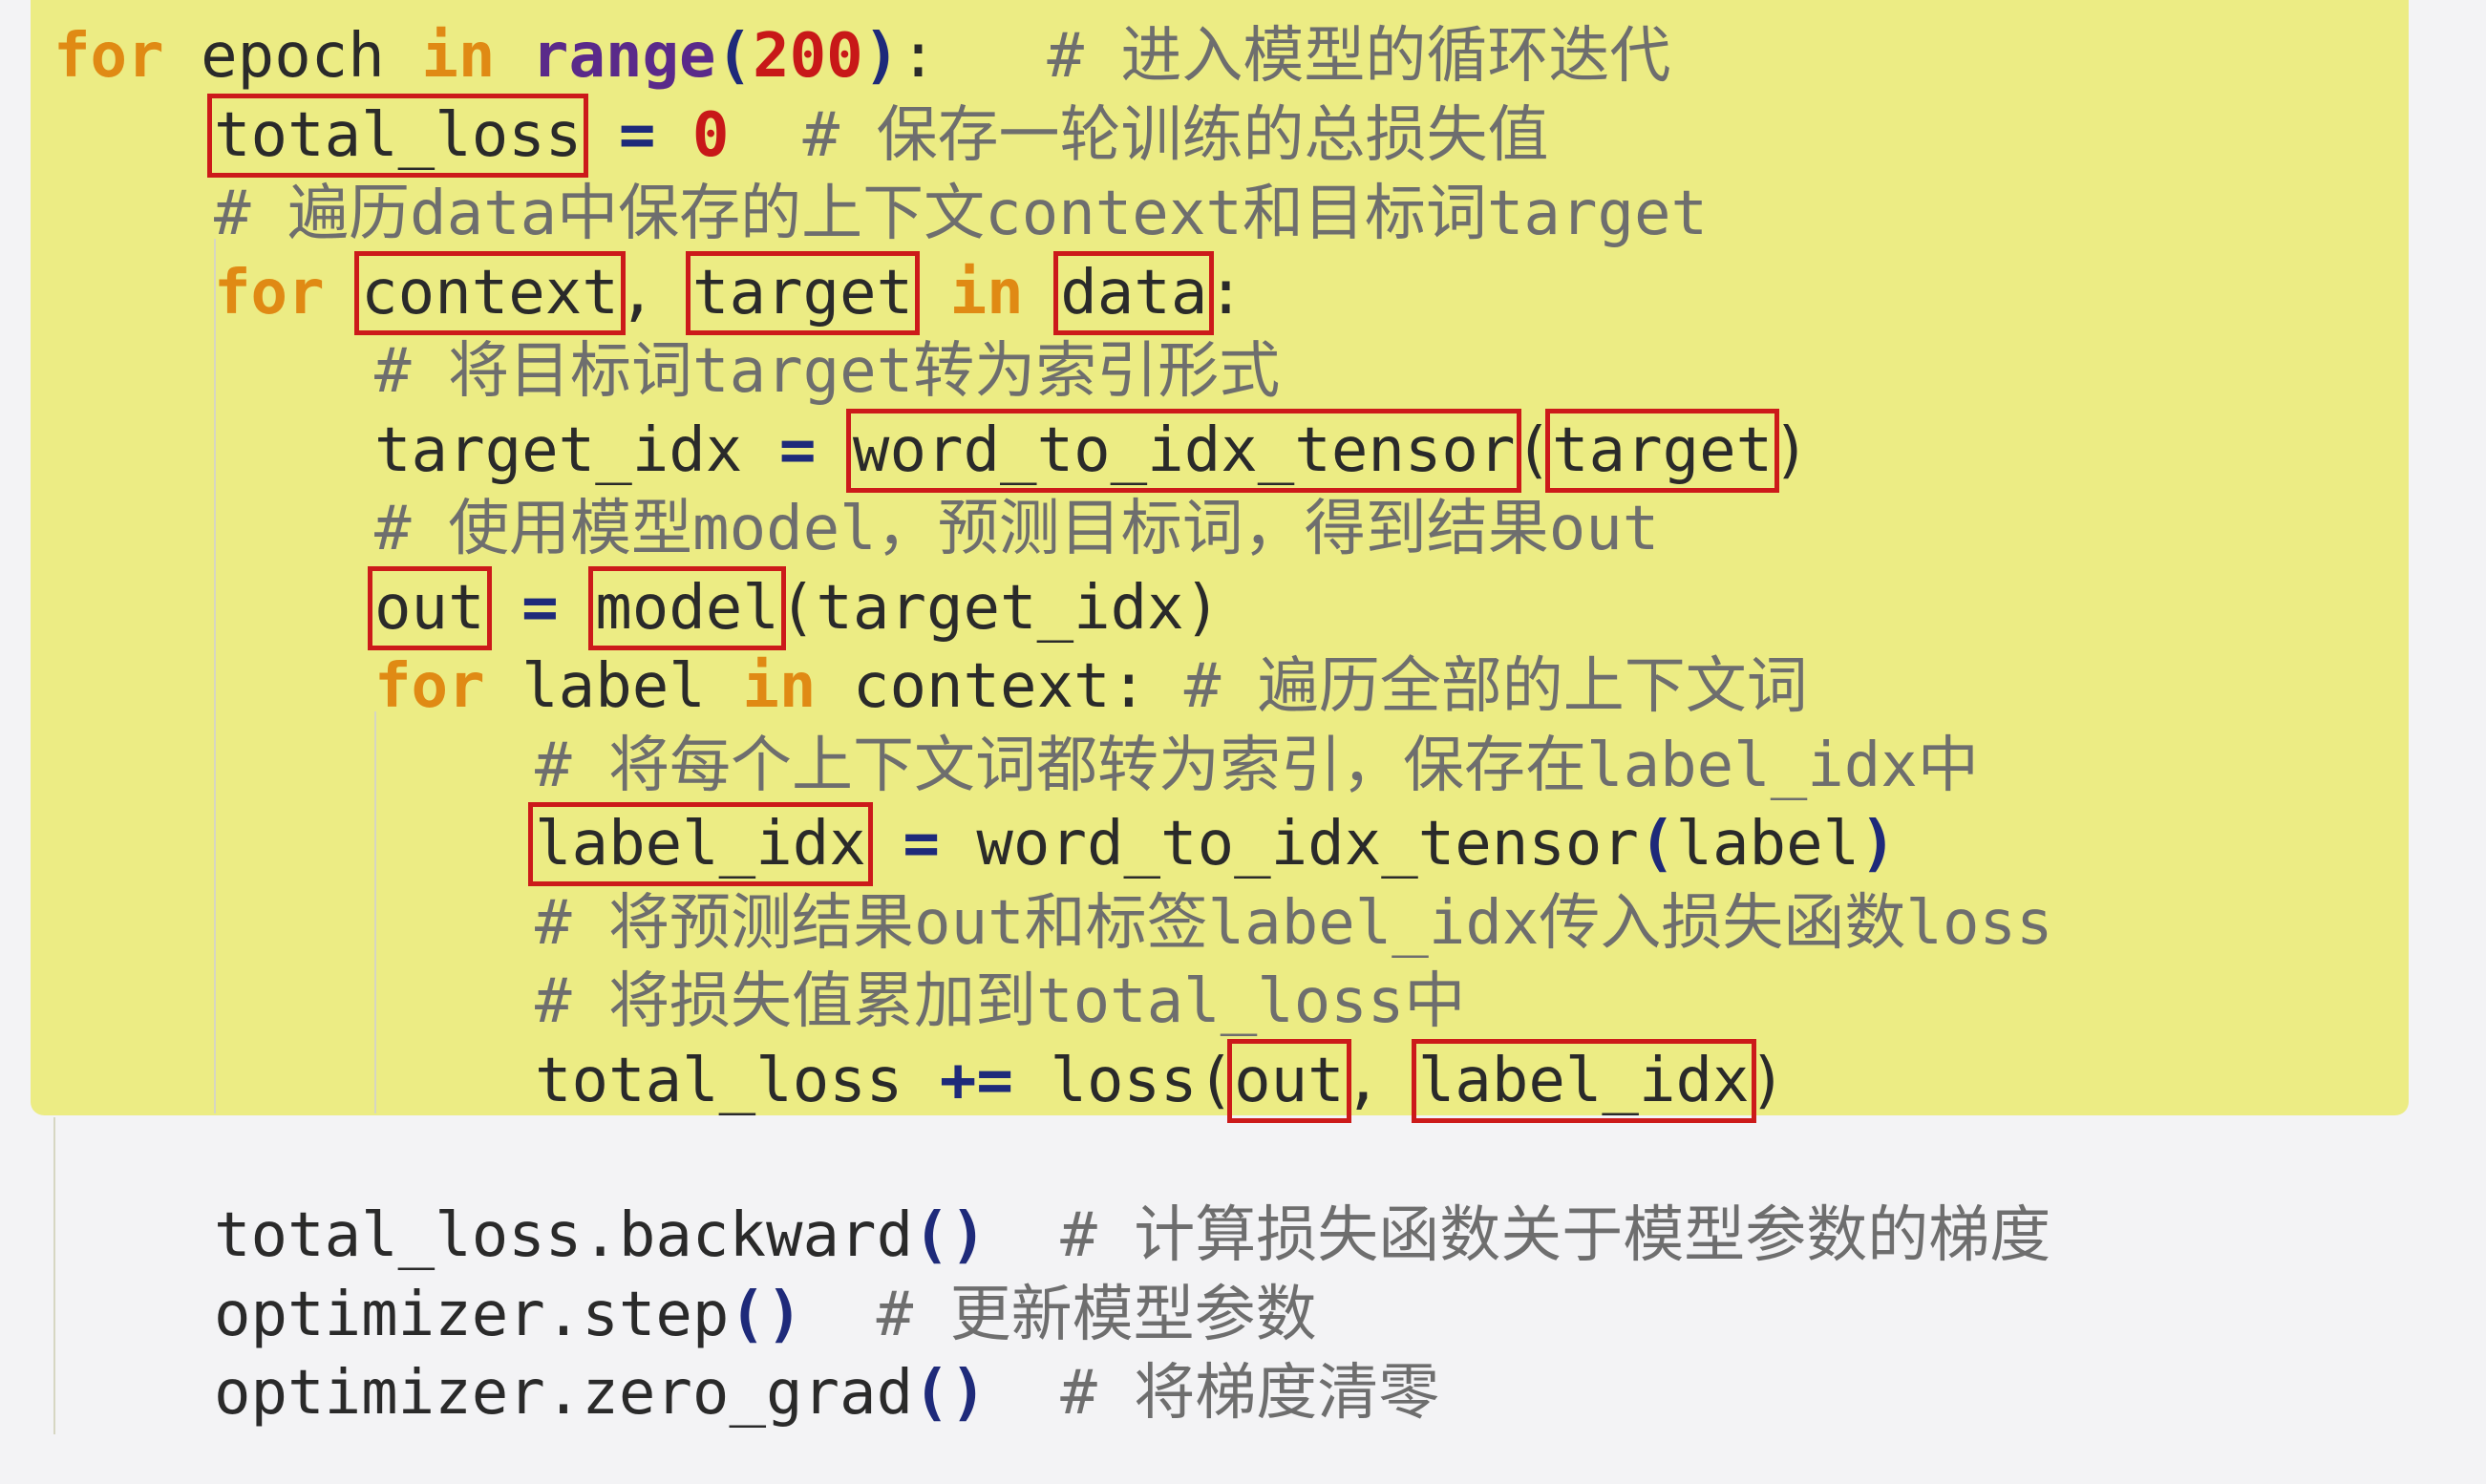 This screenshot has width=2486, height=1484. Describe the element at coordinates (1134, 293) in the screenshot. I see `highlighted-token-box: data` at that location.